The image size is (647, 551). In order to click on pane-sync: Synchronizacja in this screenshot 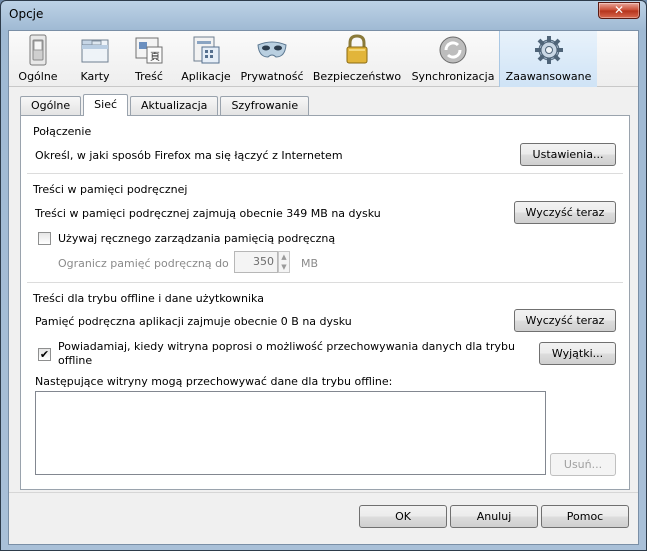, I will do `click(453, 59)`.